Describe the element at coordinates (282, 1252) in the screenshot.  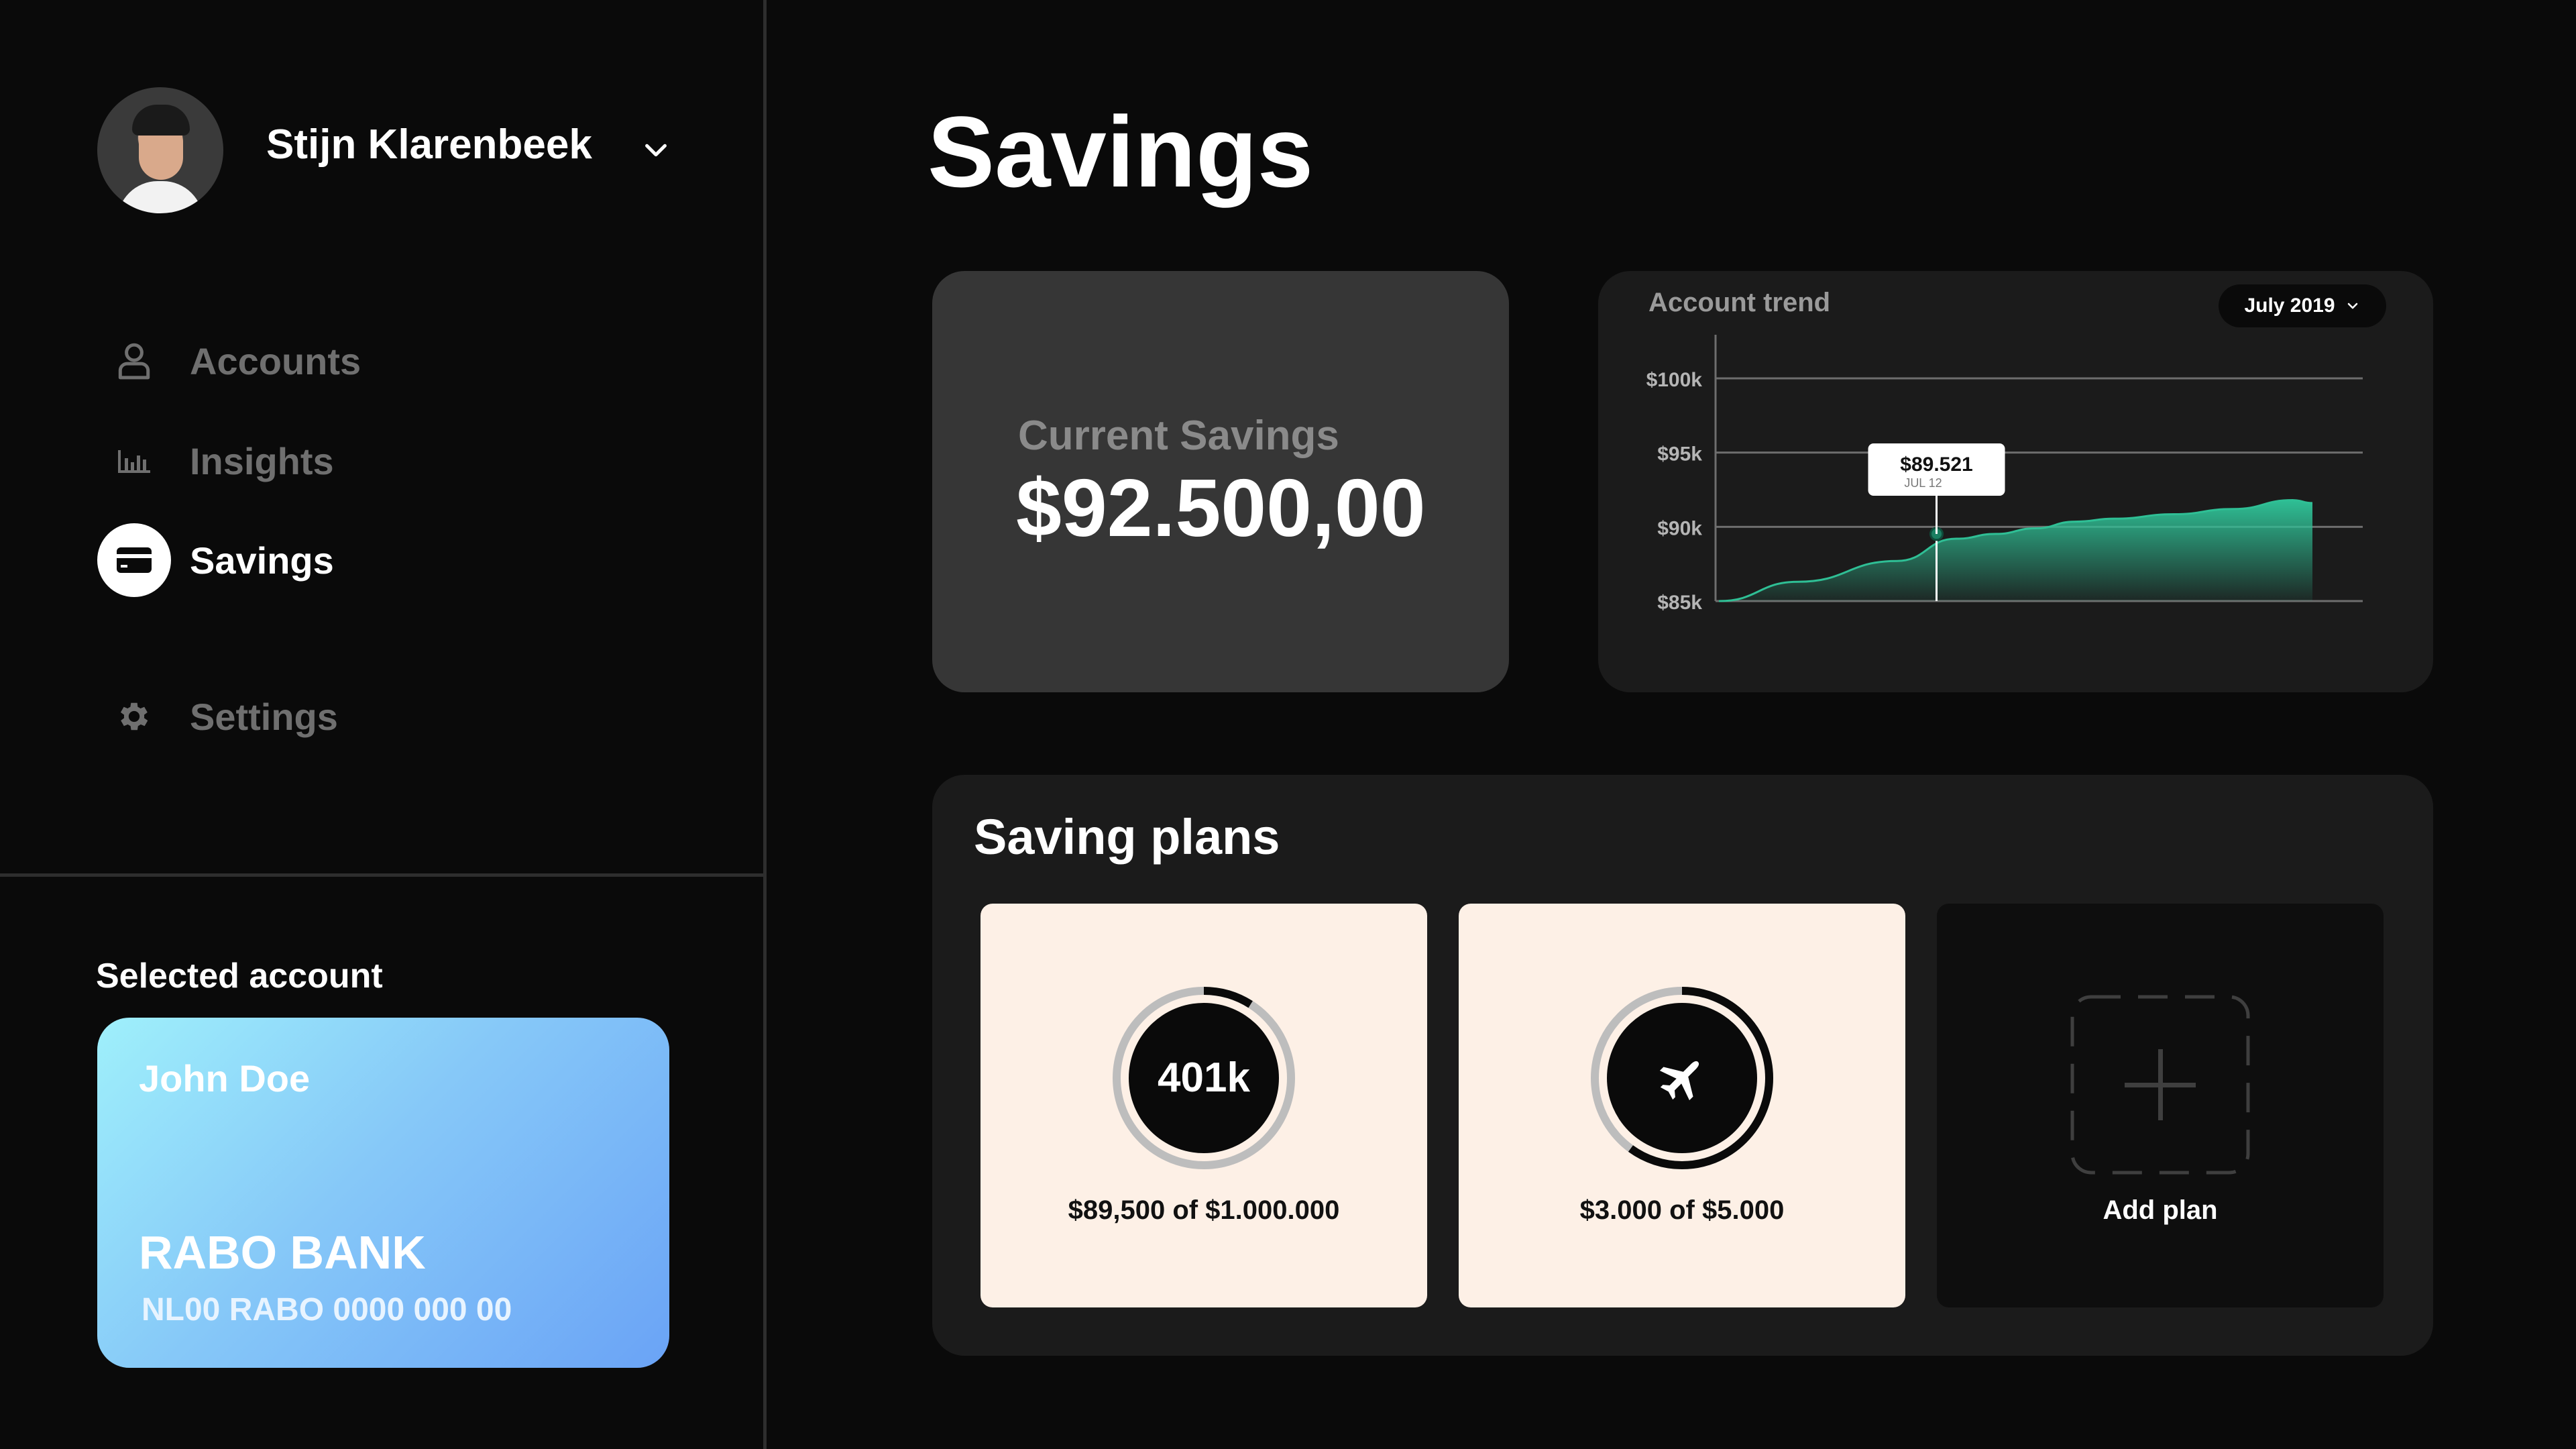
I see `card-bank: RABO BANK` at that location.